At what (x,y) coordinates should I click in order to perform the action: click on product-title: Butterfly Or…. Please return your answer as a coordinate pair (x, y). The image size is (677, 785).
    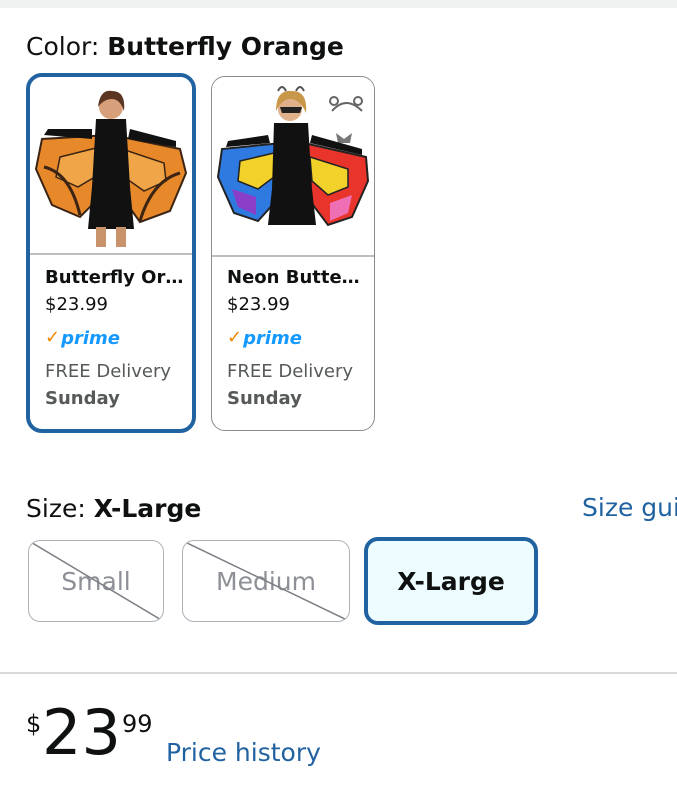
    Looking at the image, I should click on (114, 277).